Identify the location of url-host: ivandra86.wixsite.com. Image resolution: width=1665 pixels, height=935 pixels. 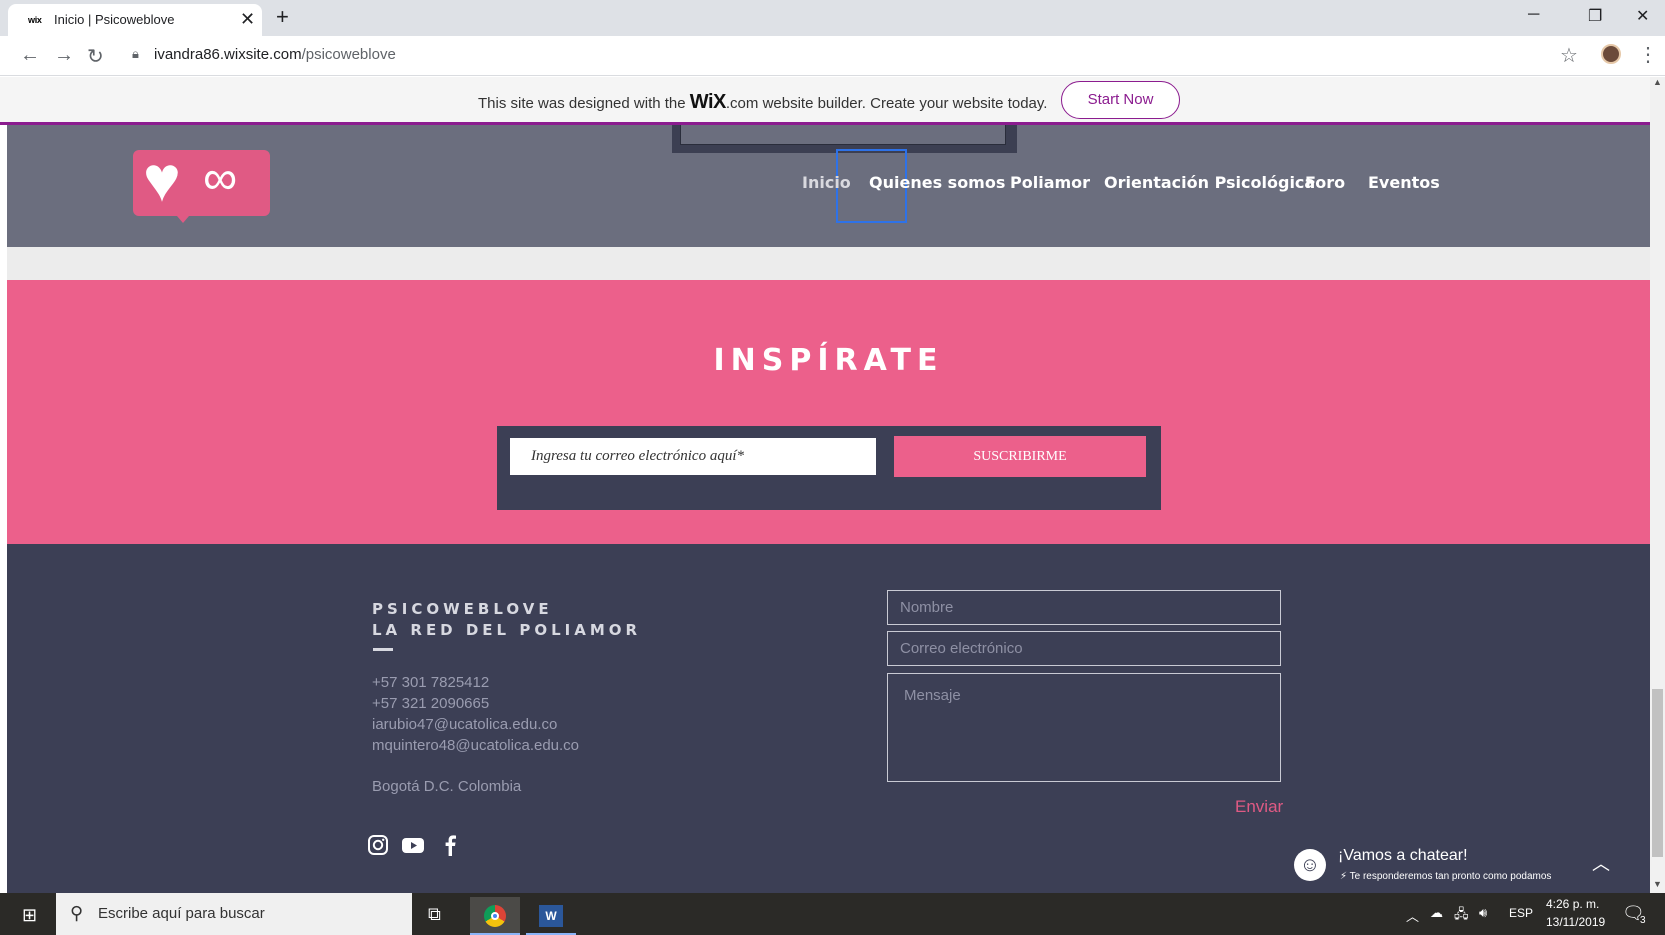
(228, 54).